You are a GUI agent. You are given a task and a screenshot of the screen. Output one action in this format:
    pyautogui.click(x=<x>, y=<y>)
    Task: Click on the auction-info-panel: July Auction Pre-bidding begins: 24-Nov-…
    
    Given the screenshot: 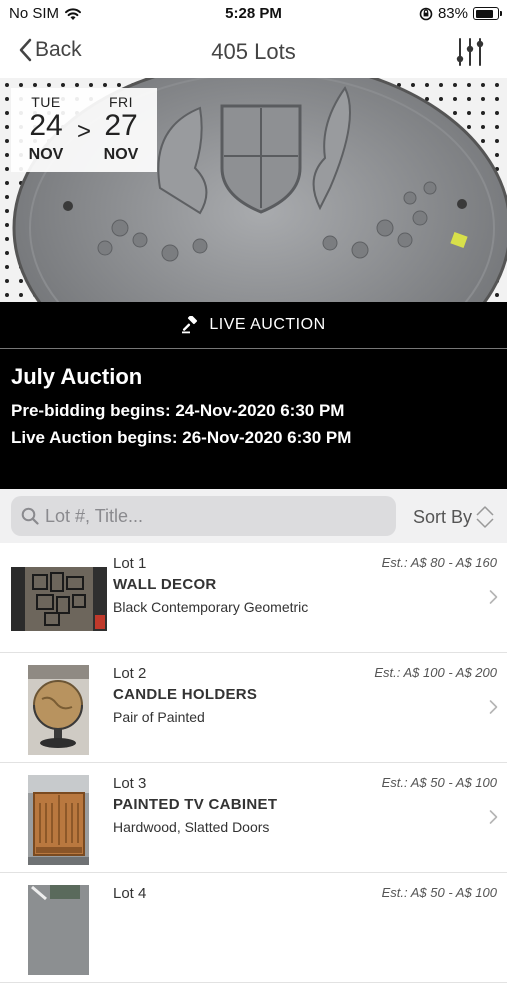 What is the action you would take?
    pyautogui.click(x=253, y=419)
    